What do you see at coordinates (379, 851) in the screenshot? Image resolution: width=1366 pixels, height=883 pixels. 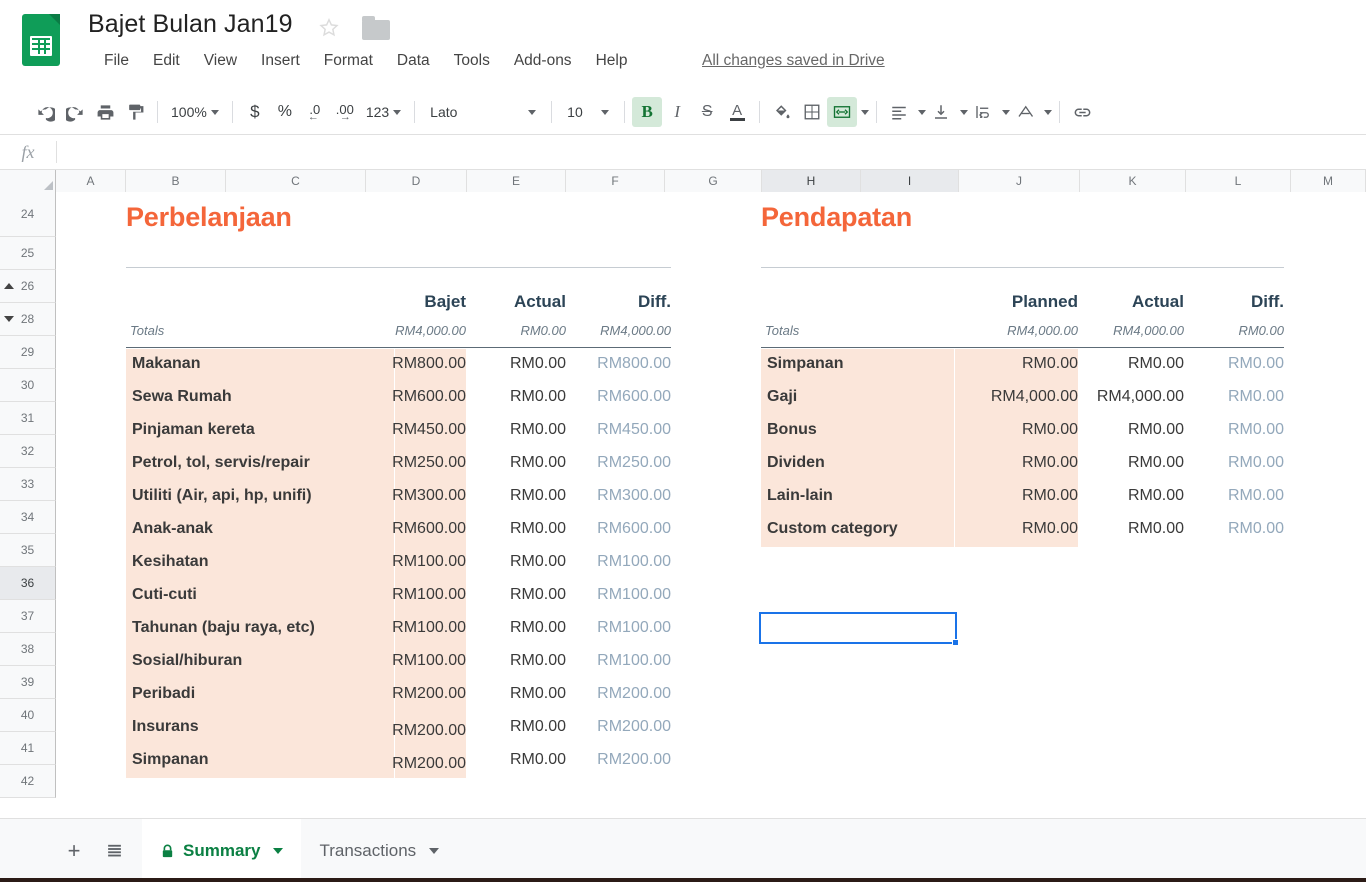 I see `sheet-tab-transactions: Transactions` at bounding box center [379, 851].